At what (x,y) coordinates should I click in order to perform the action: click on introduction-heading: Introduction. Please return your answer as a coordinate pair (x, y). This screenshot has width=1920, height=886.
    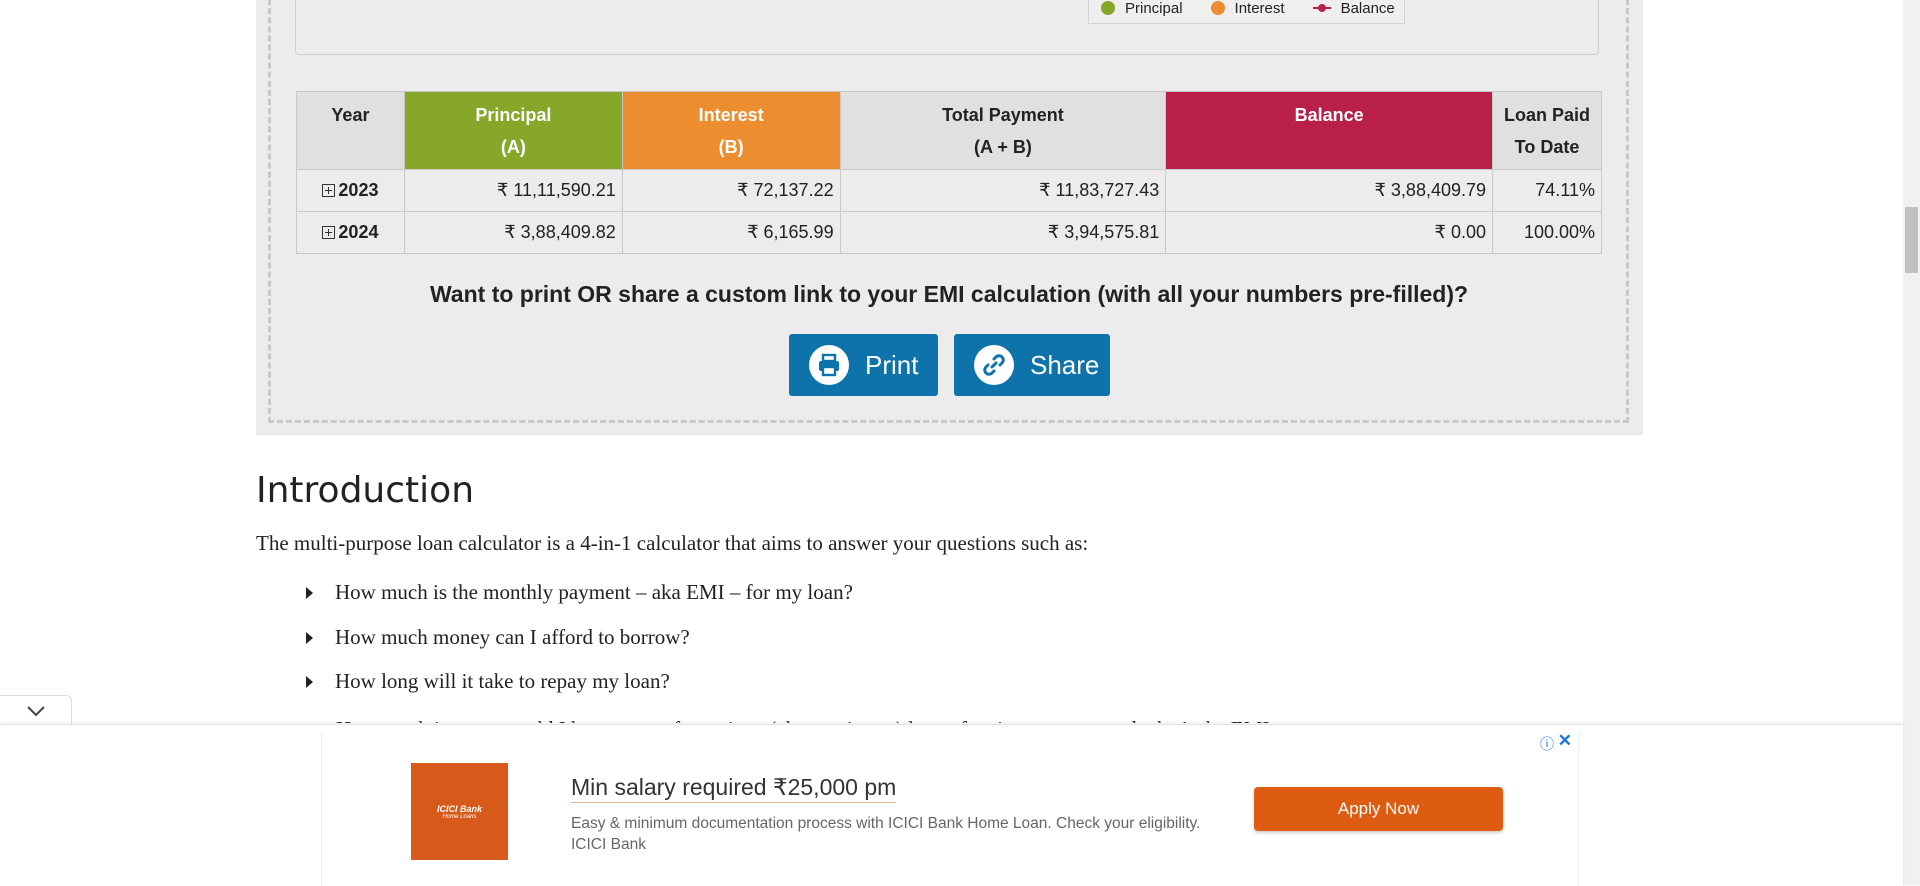
    Looking at the image, I should click on (365, 490).